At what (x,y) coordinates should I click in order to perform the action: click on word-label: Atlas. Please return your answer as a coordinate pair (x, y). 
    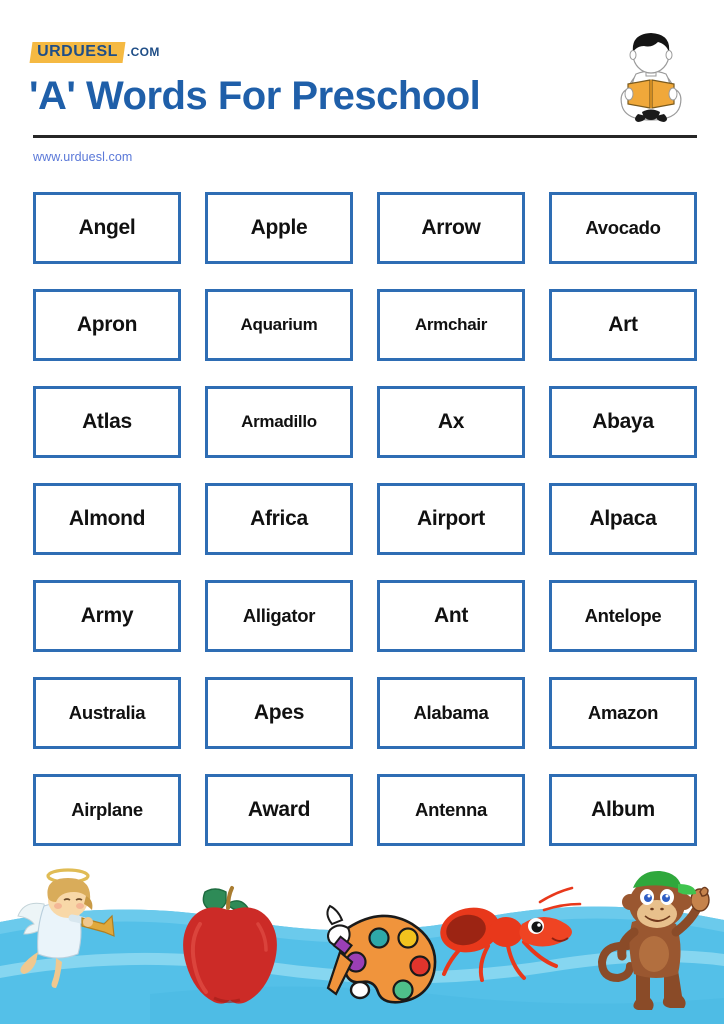
    Looking at the image, I should click on (107, 421).